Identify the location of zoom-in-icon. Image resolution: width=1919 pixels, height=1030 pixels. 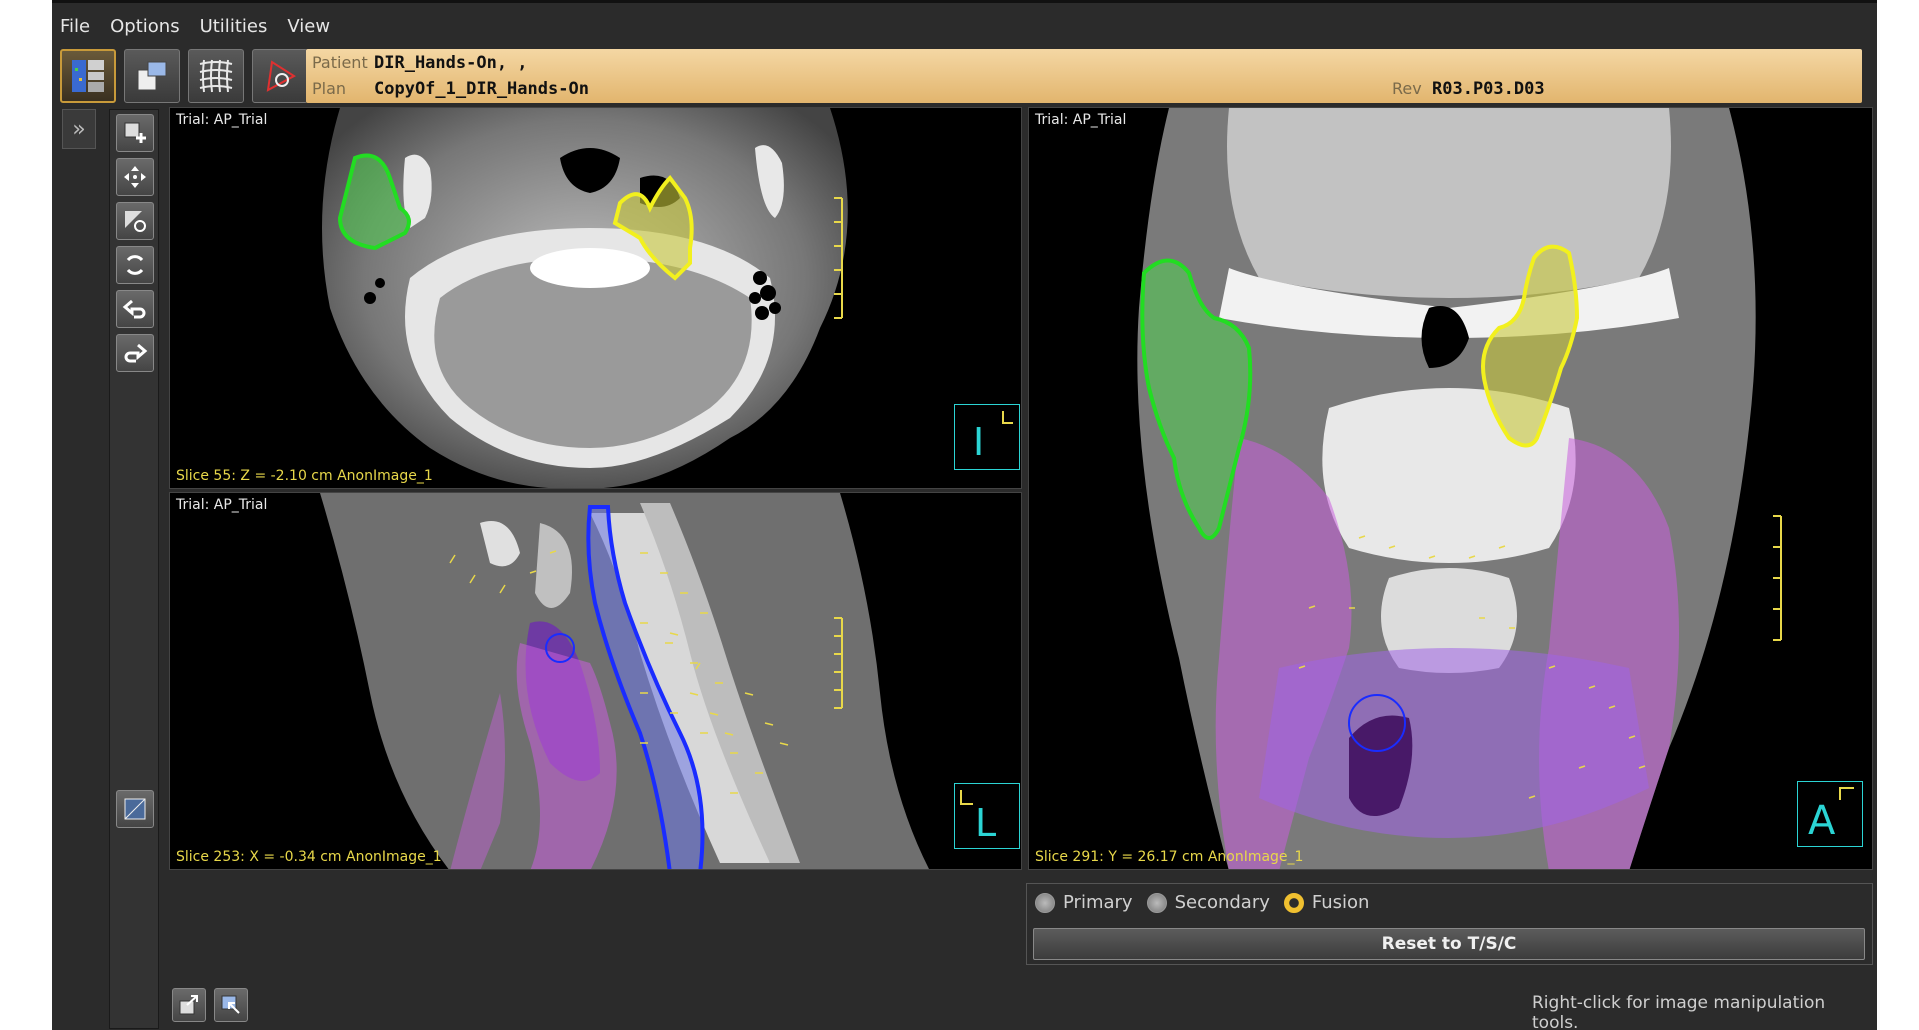
(135, 132).